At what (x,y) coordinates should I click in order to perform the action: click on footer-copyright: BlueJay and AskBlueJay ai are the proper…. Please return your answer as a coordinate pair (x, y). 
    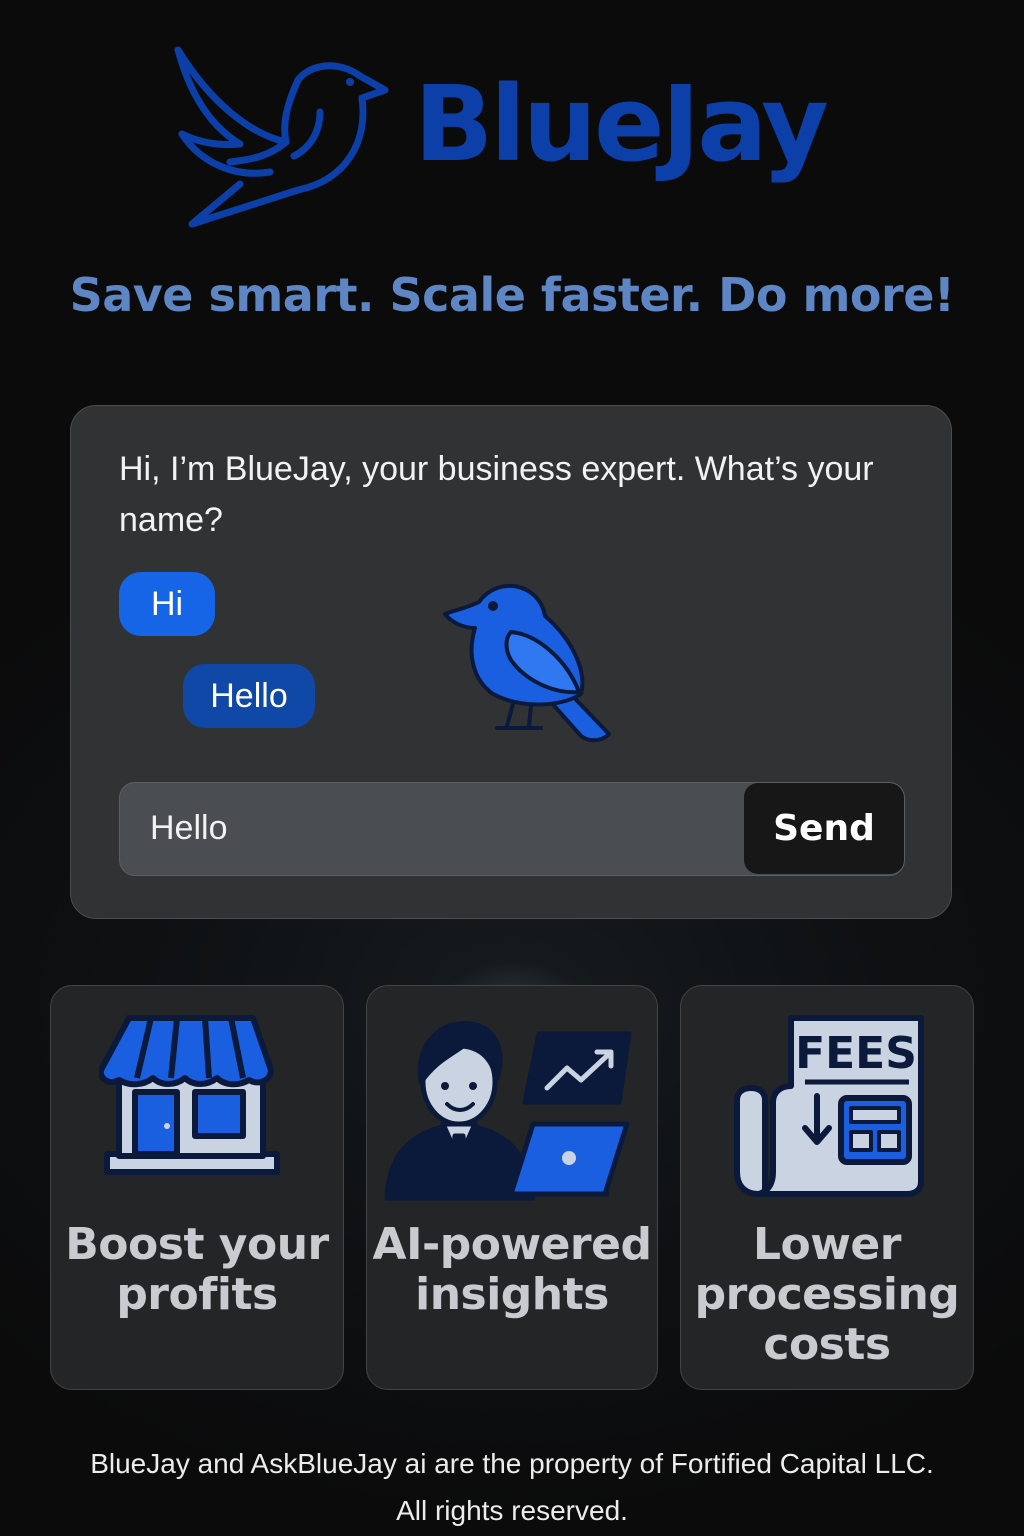
    Looking at the image, I should click on (512, 1463).